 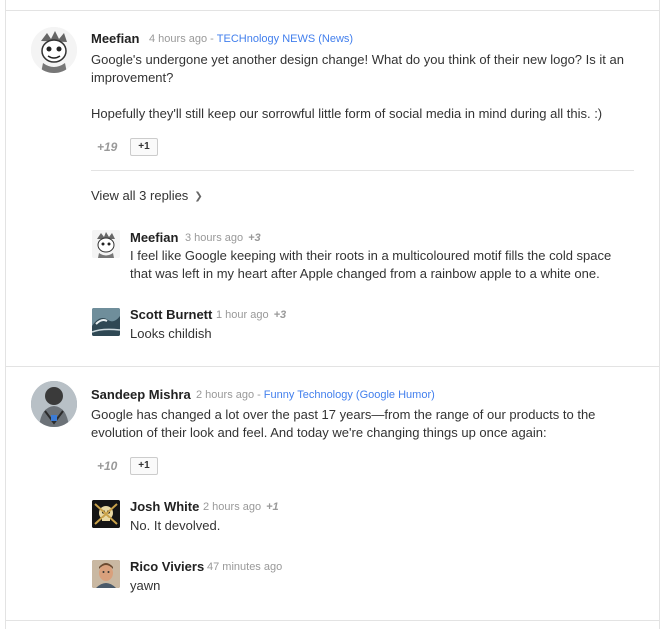 What do you see at coordinates (349, 395) in the screenshot?
I see `community-link: Funny Technology (Google Humor)` at bounding box center [349, 395].